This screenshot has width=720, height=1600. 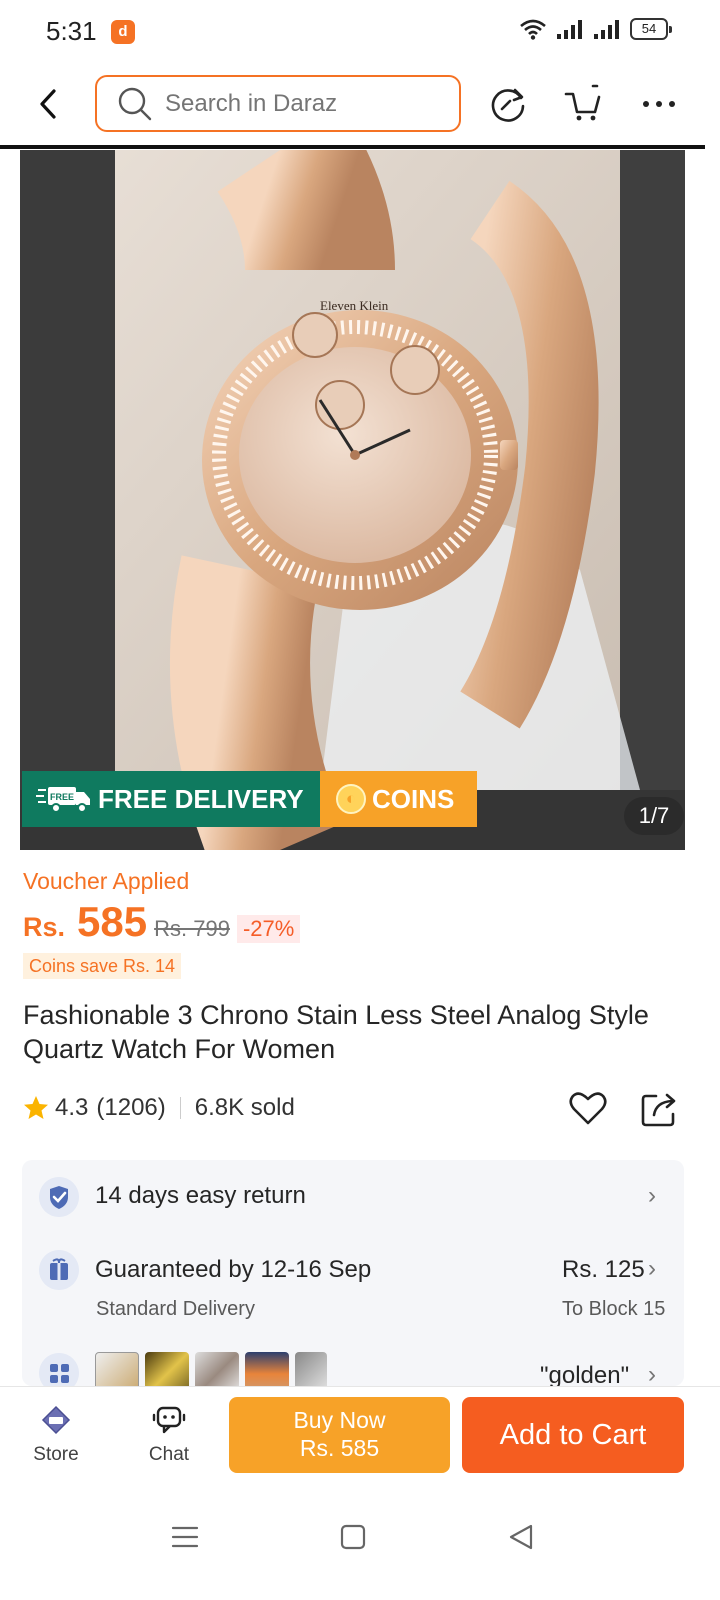 I want to click on battery-indicator: 54, so click(x=651, y=29).